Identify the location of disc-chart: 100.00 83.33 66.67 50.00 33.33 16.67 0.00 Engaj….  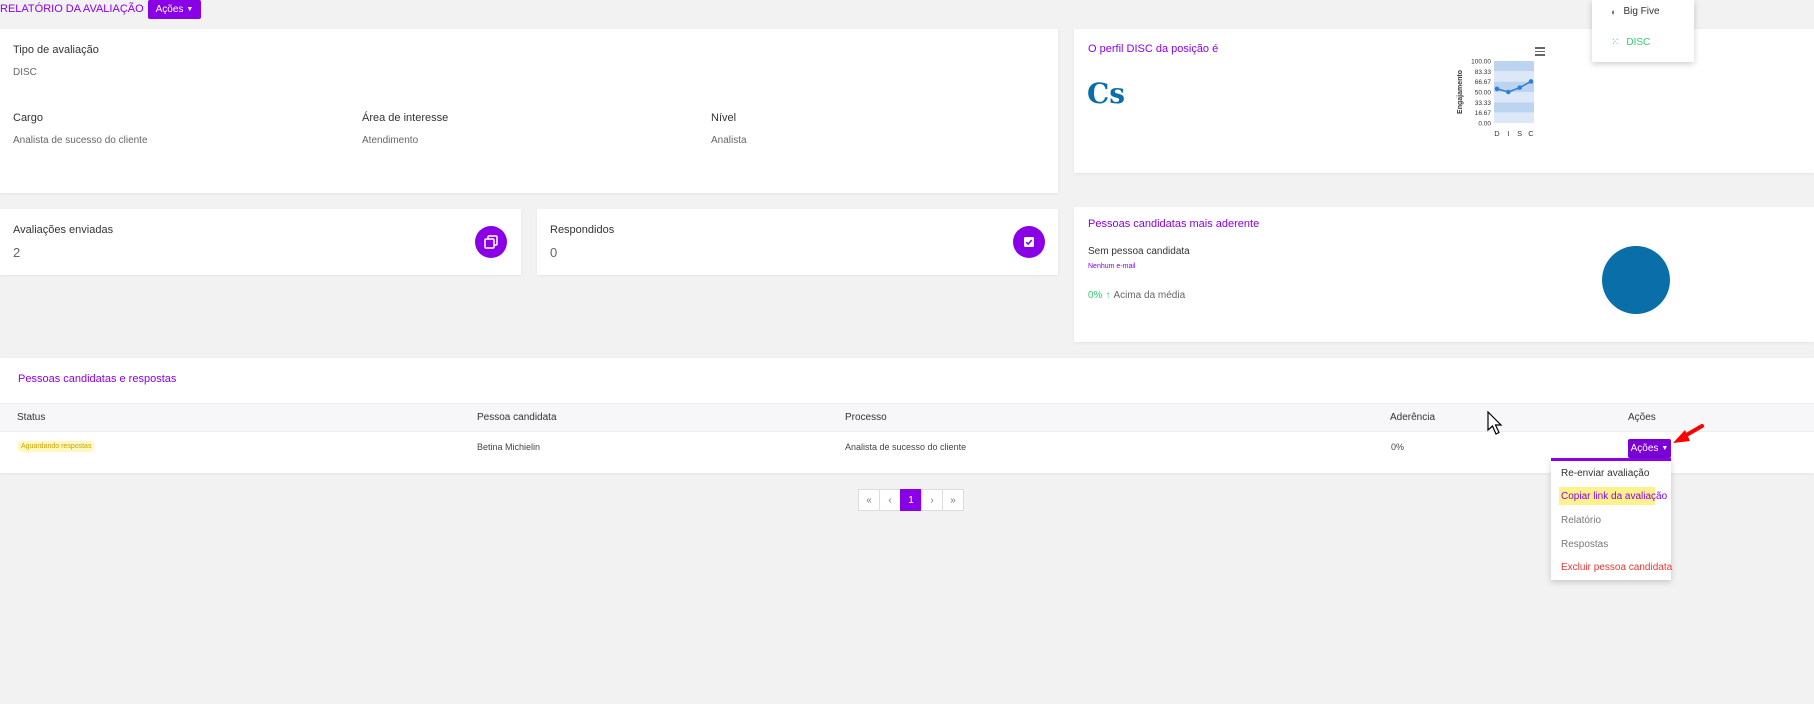
(1495, 99).